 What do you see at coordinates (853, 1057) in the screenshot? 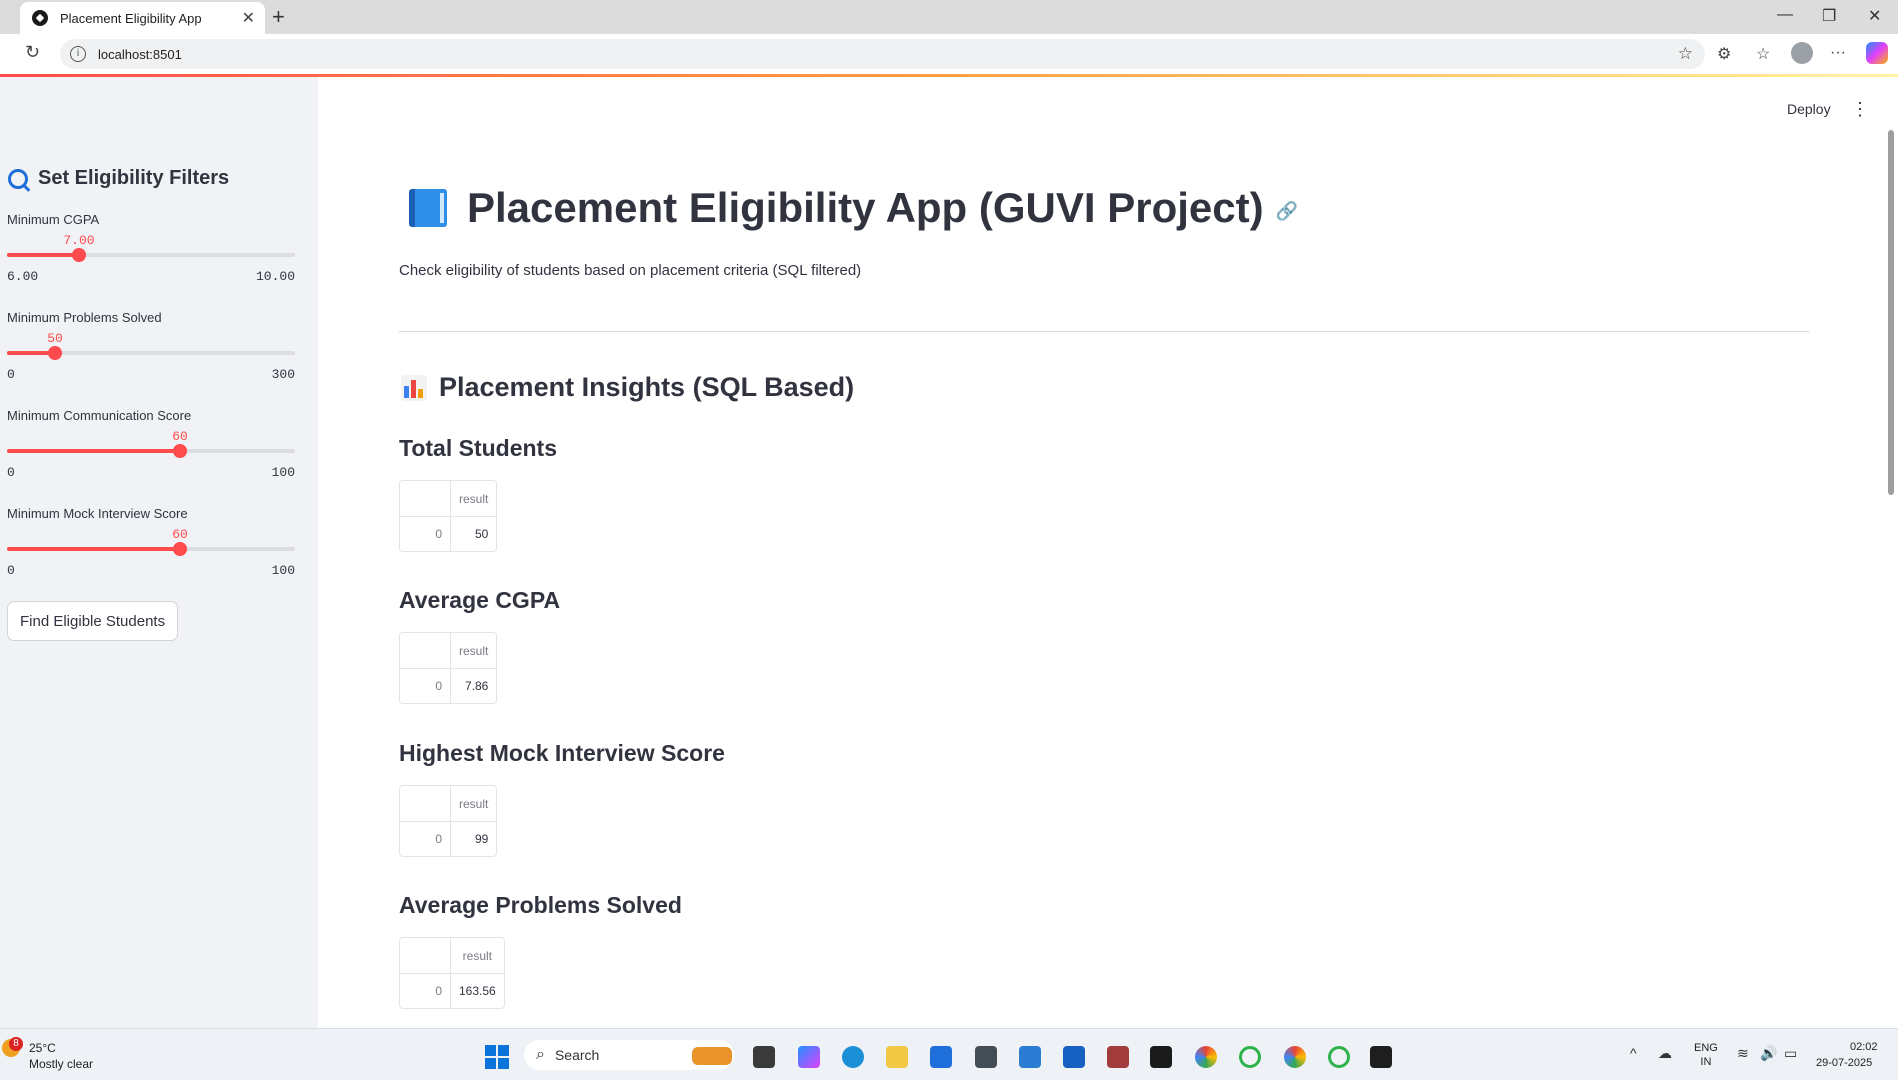
I see `edge-icon` at bounding box center [853, 1057].